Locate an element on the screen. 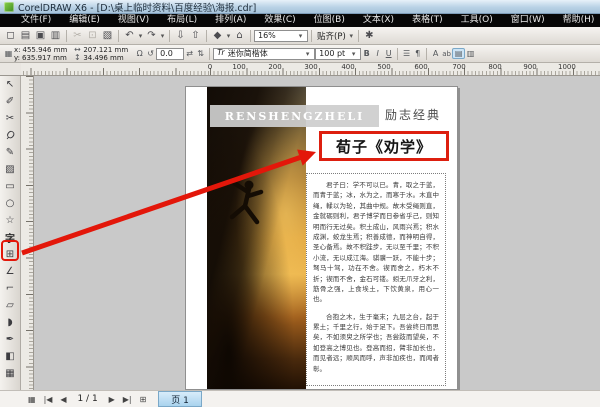 This screenshot has height=407, width=600. smart-fill-tool-button: ▨ is located at coordinates (10, 169).